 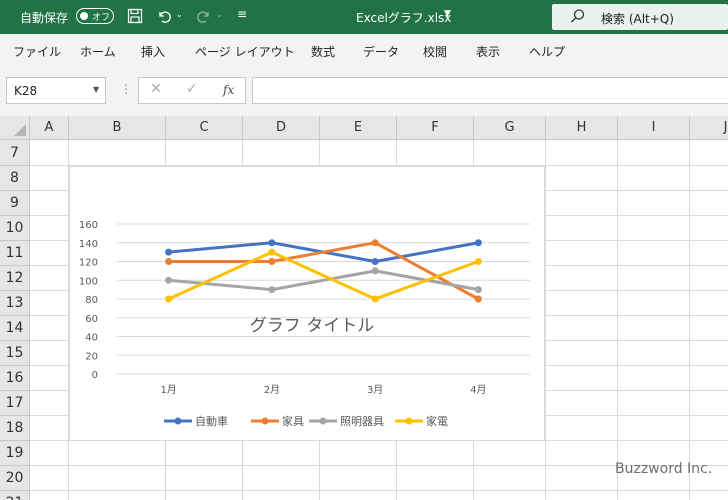 What do you see at coordinates (204, 18) in the screenshot?
I see `redo-icon` at bounding box center [204, 18].